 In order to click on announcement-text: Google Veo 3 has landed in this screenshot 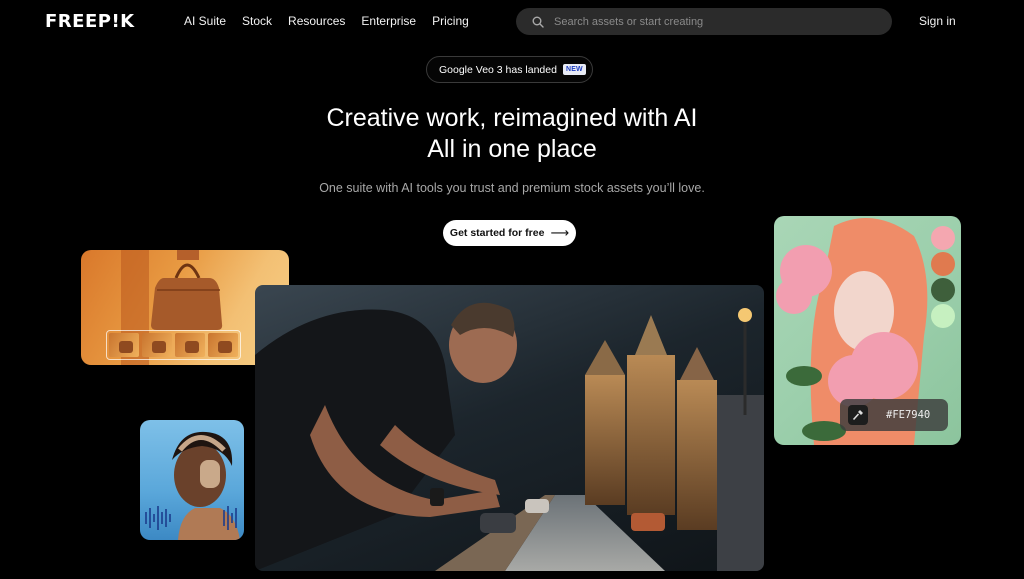, I will do `click(498, 69)`.